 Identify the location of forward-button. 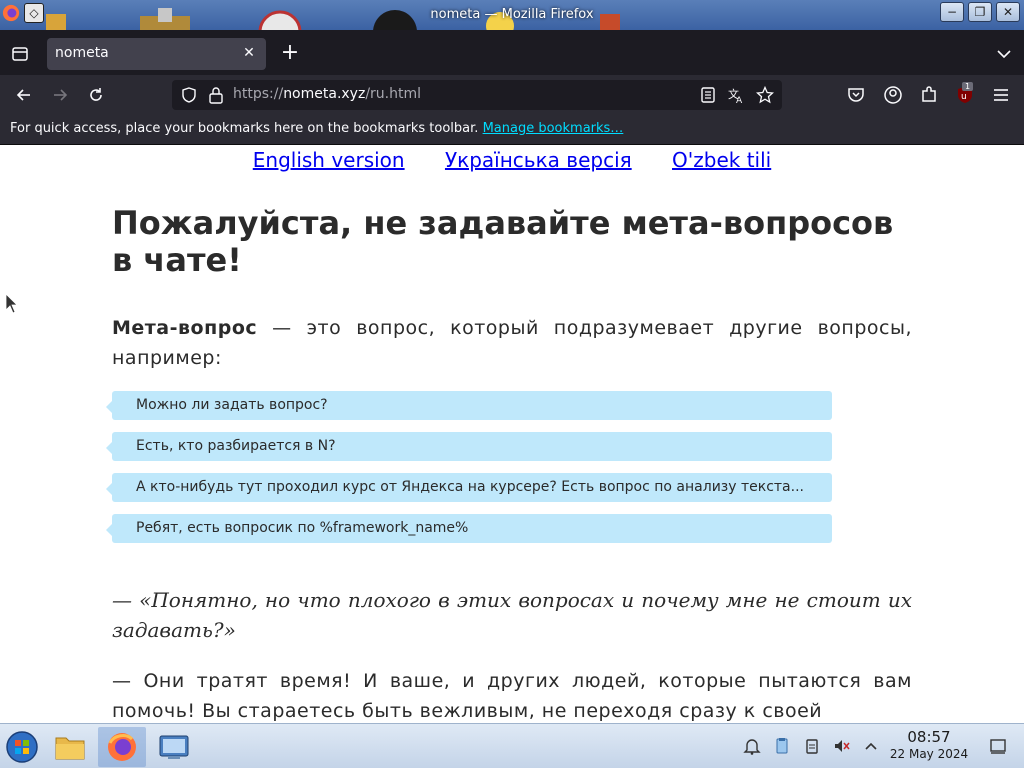
(60, 95).